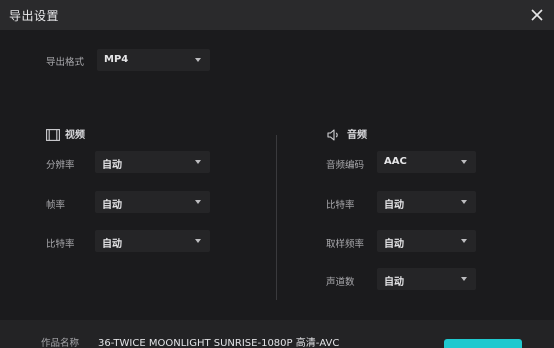 The height and width of the screenshot is (348, 554). I want to click on resolution-select: 自动, so click(152, 162).